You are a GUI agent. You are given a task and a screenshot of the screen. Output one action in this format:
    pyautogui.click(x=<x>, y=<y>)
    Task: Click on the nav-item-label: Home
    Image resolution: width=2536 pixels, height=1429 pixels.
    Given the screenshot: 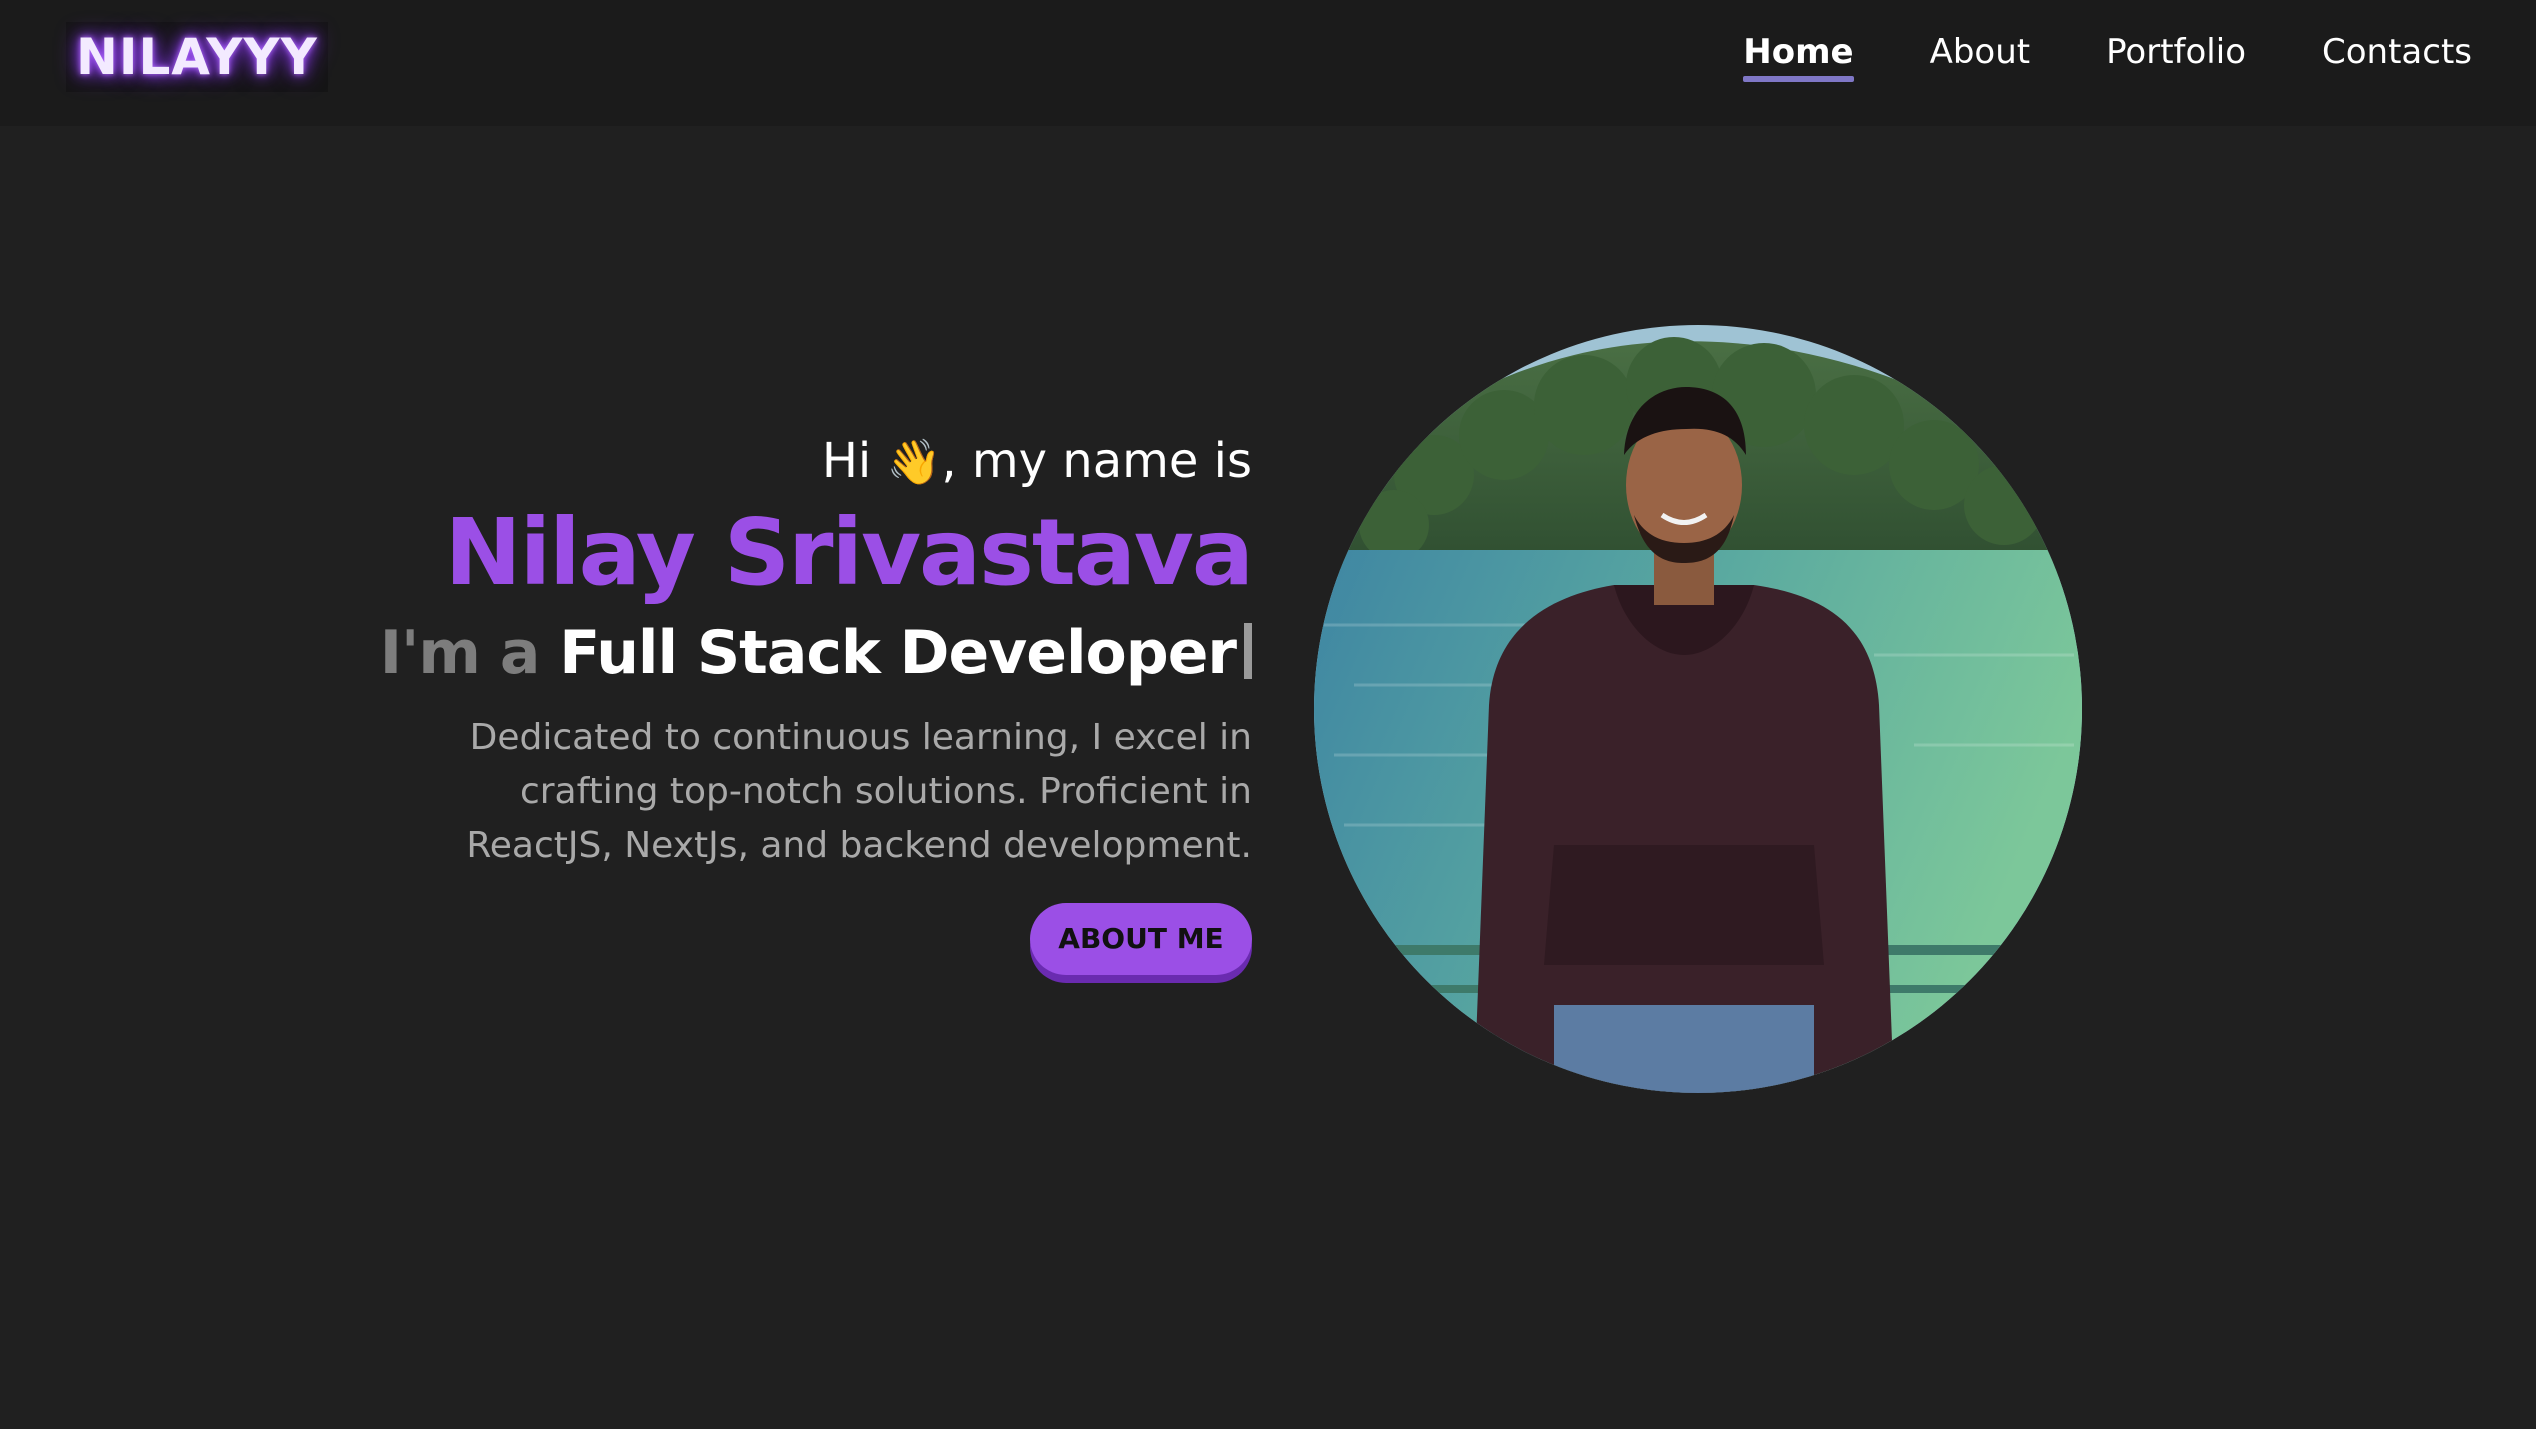 What is the action you would take?
    pyautogui.click(x=1798, y=52)
    